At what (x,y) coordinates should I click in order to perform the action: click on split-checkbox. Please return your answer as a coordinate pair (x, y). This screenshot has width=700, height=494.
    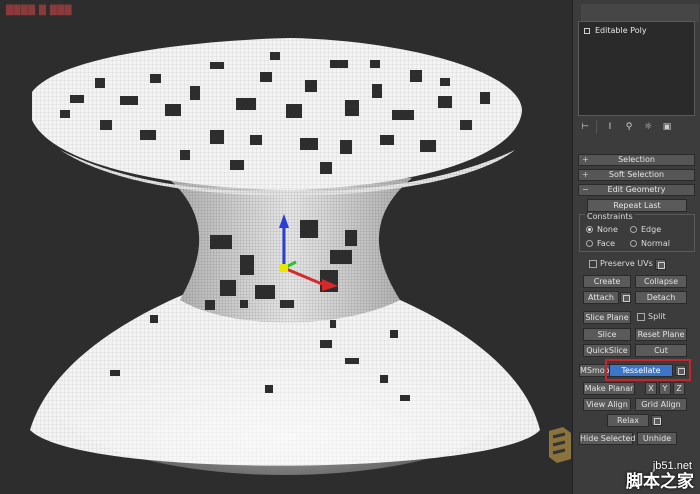
    Looking at the image, I should click on (641, 317).